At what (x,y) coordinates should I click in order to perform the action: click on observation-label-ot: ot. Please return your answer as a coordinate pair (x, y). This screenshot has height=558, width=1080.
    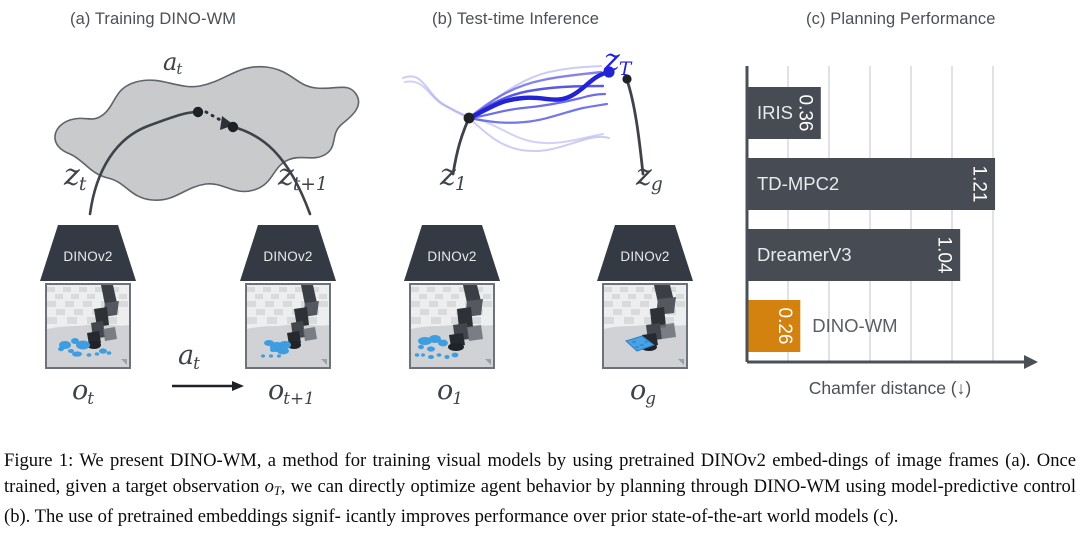
    Looking at the image, I should click on (83, 391).